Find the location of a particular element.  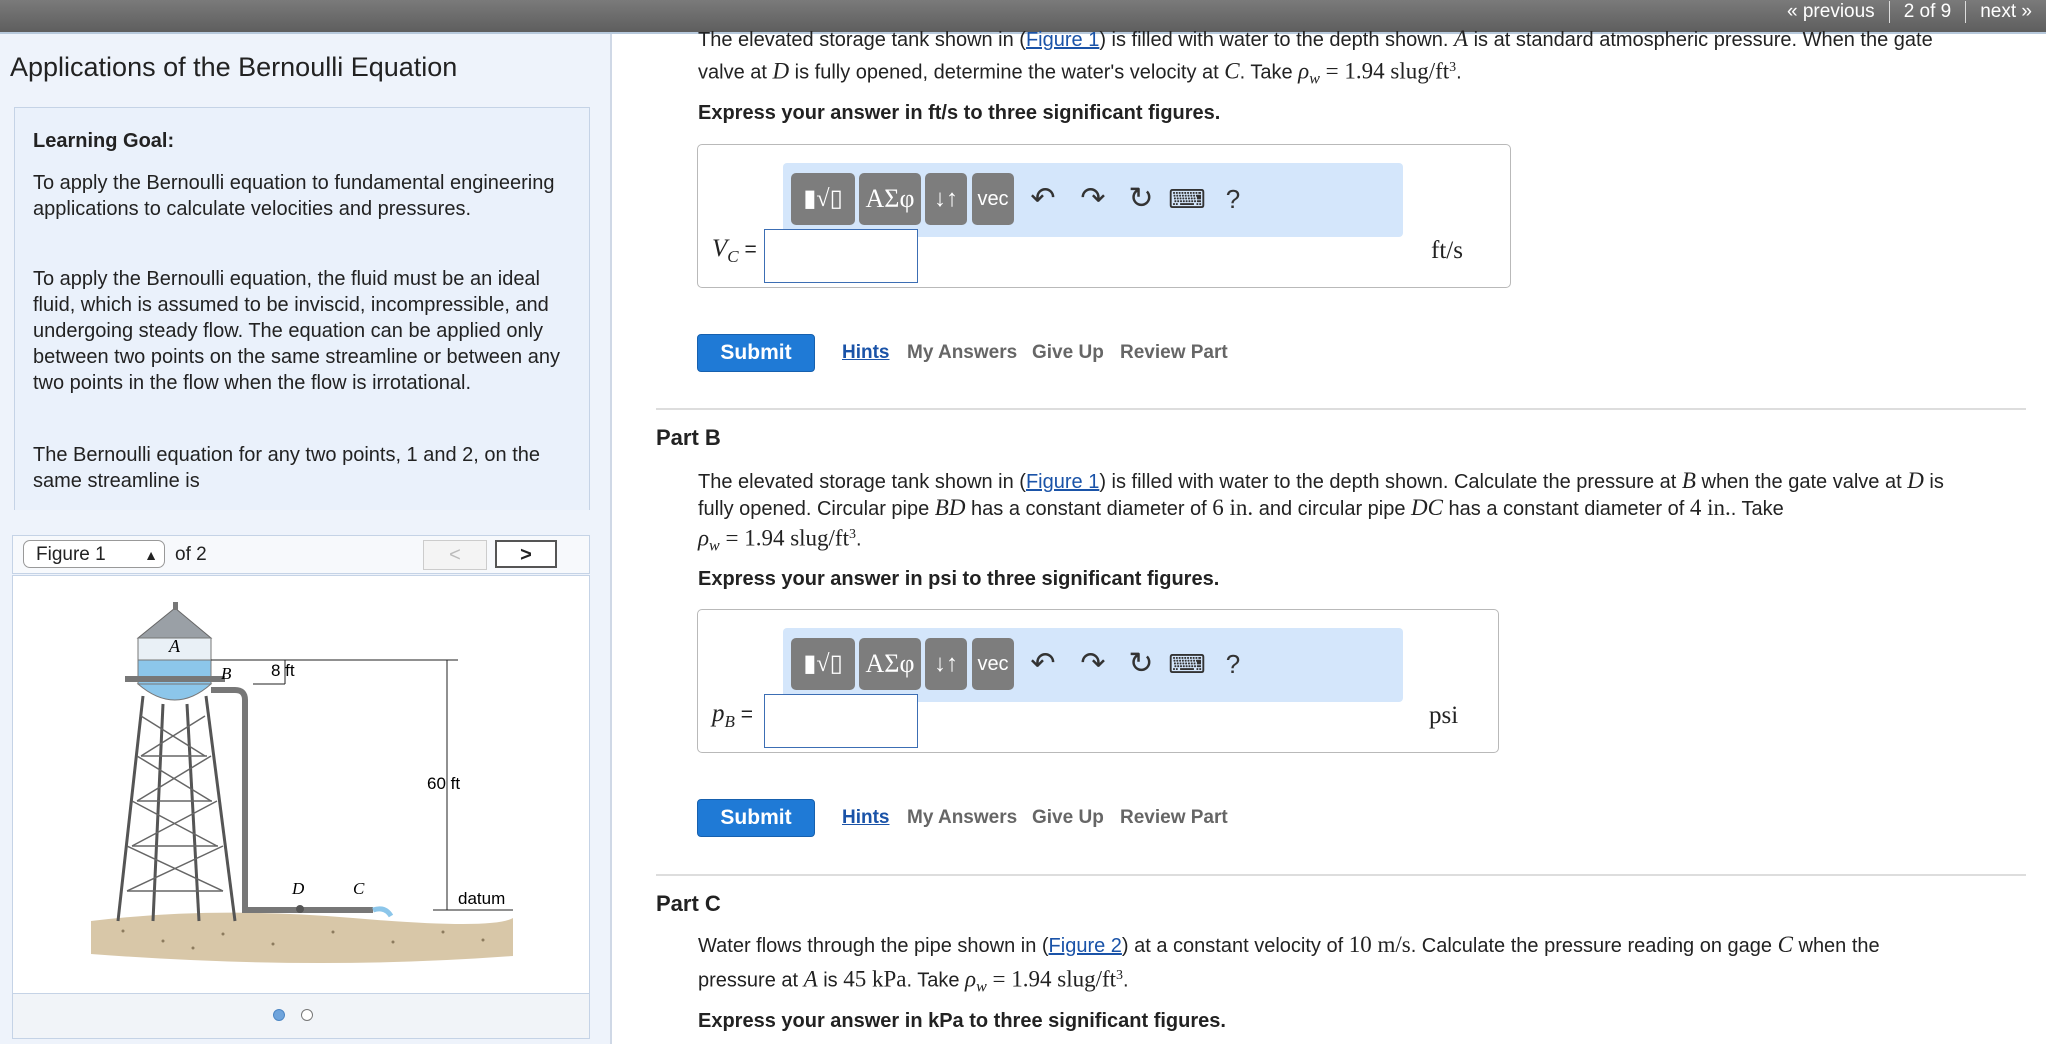

figure-label-d: D is located at coordinates (298, 888).